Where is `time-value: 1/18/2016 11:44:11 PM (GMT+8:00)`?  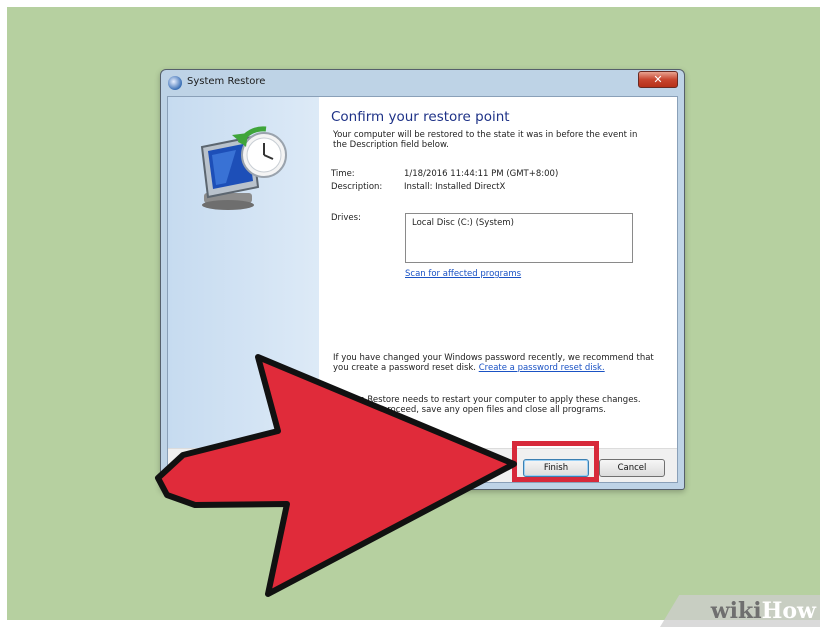
time-value: 1/18/2016 11:44:11 PM (GMT+8:00) is located at coordinates (481, 174).